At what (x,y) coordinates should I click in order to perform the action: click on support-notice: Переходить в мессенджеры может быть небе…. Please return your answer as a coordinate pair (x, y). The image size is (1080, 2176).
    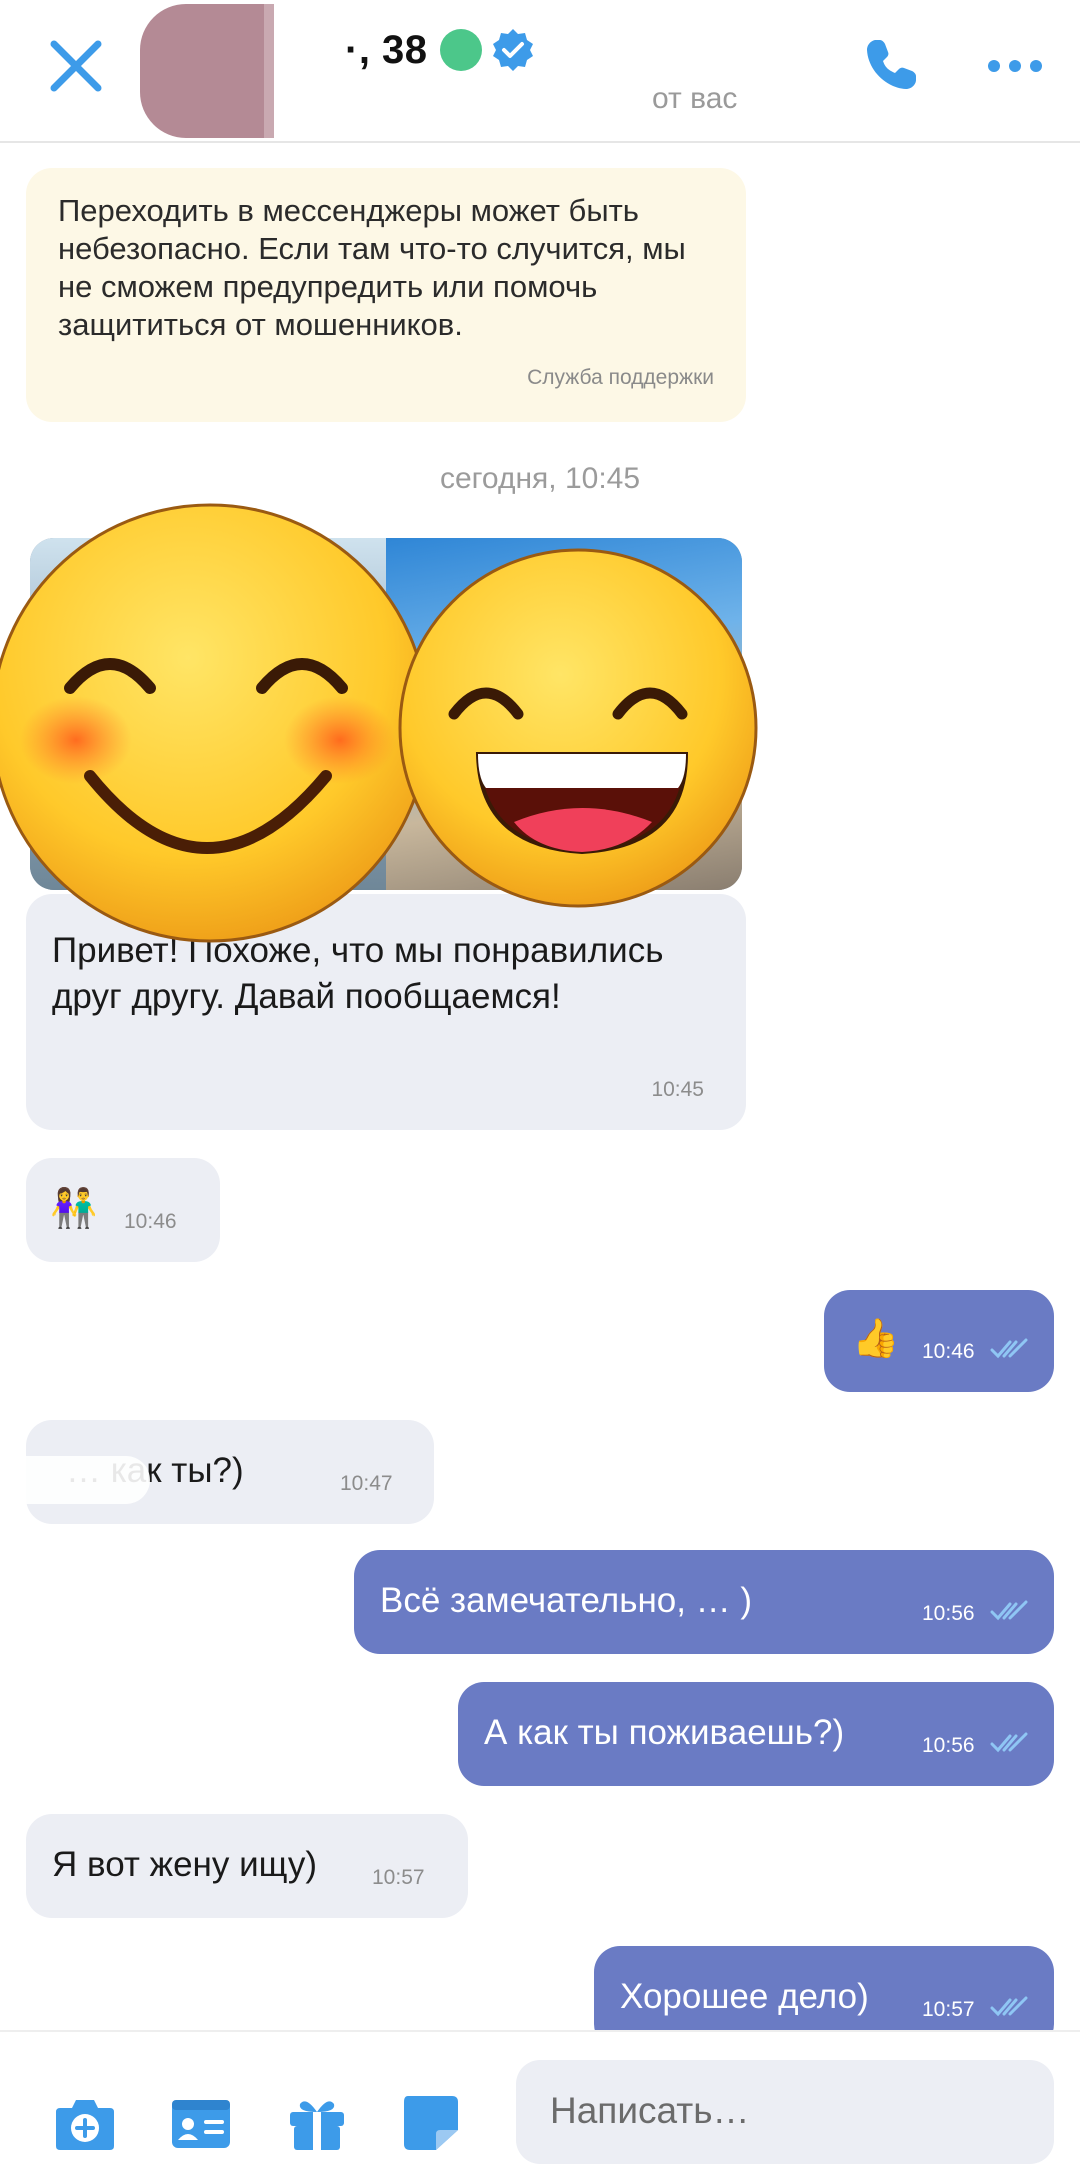
    Looking at the image, I should click on (386, 295).